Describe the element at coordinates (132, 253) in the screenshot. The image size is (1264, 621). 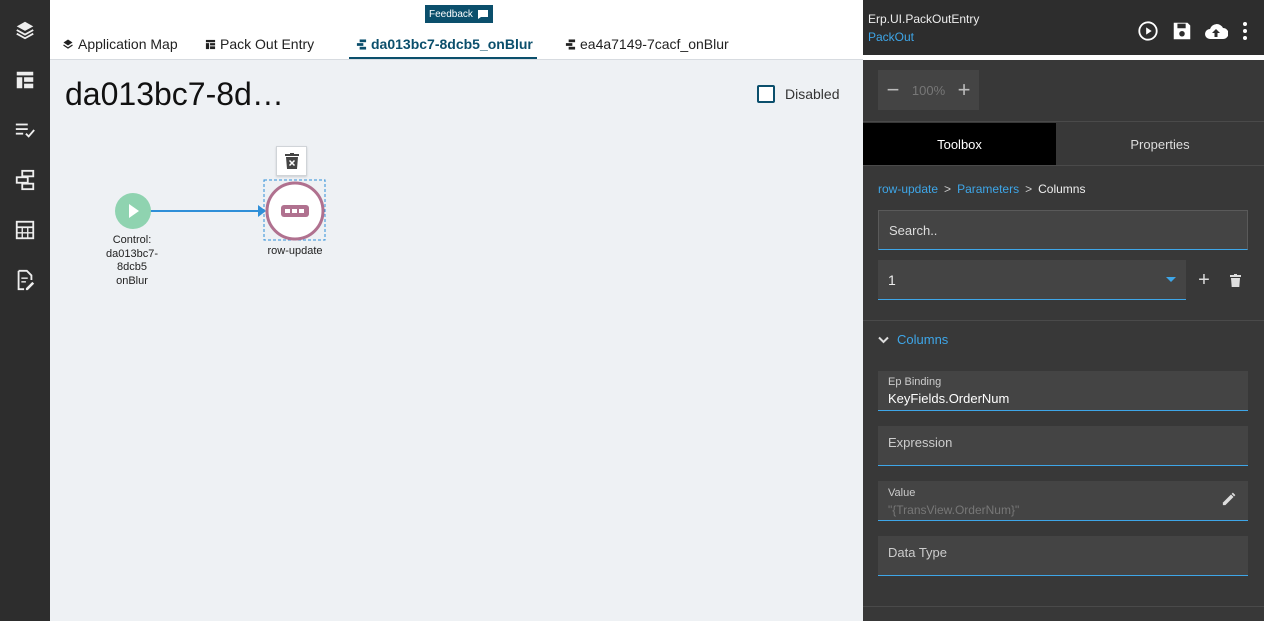
I see `start-node-line: da013bc7-` at that location.